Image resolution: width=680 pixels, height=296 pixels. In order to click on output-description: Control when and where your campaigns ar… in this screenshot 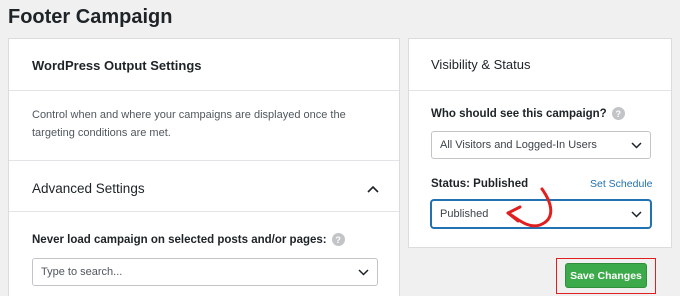, I will do `click(189, 124)`.